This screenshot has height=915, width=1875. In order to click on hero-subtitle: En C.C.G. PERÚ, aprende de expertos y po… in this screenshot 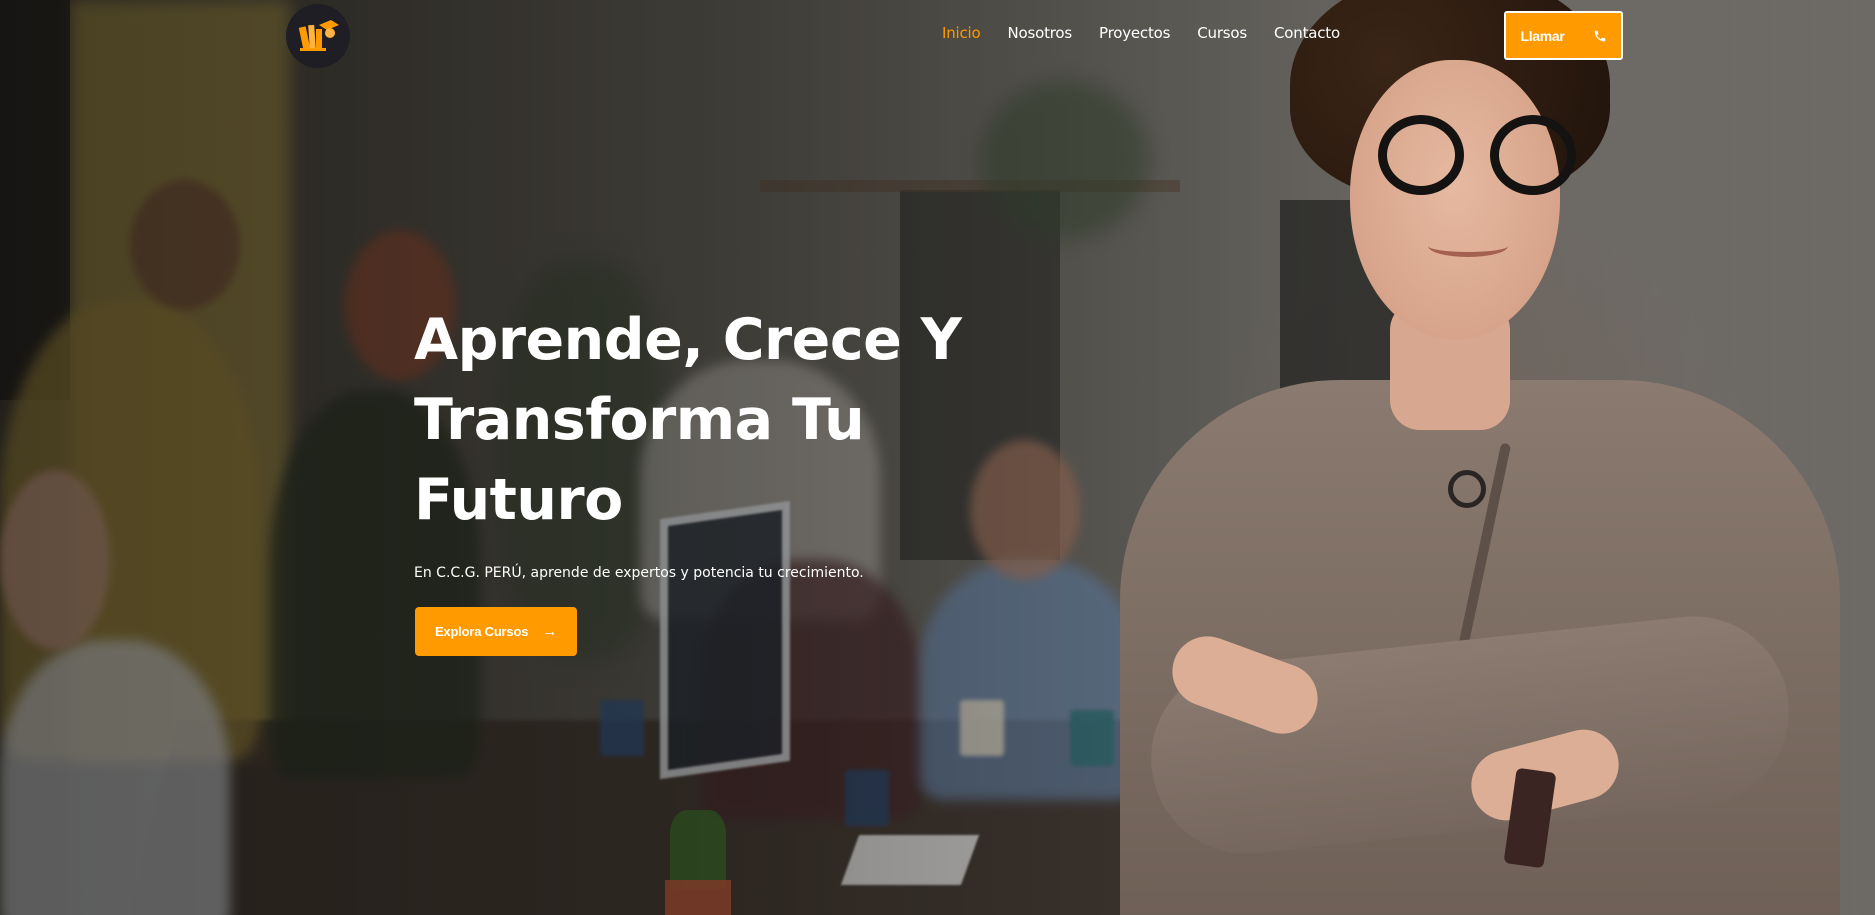, I will do `click(639, 573)`.